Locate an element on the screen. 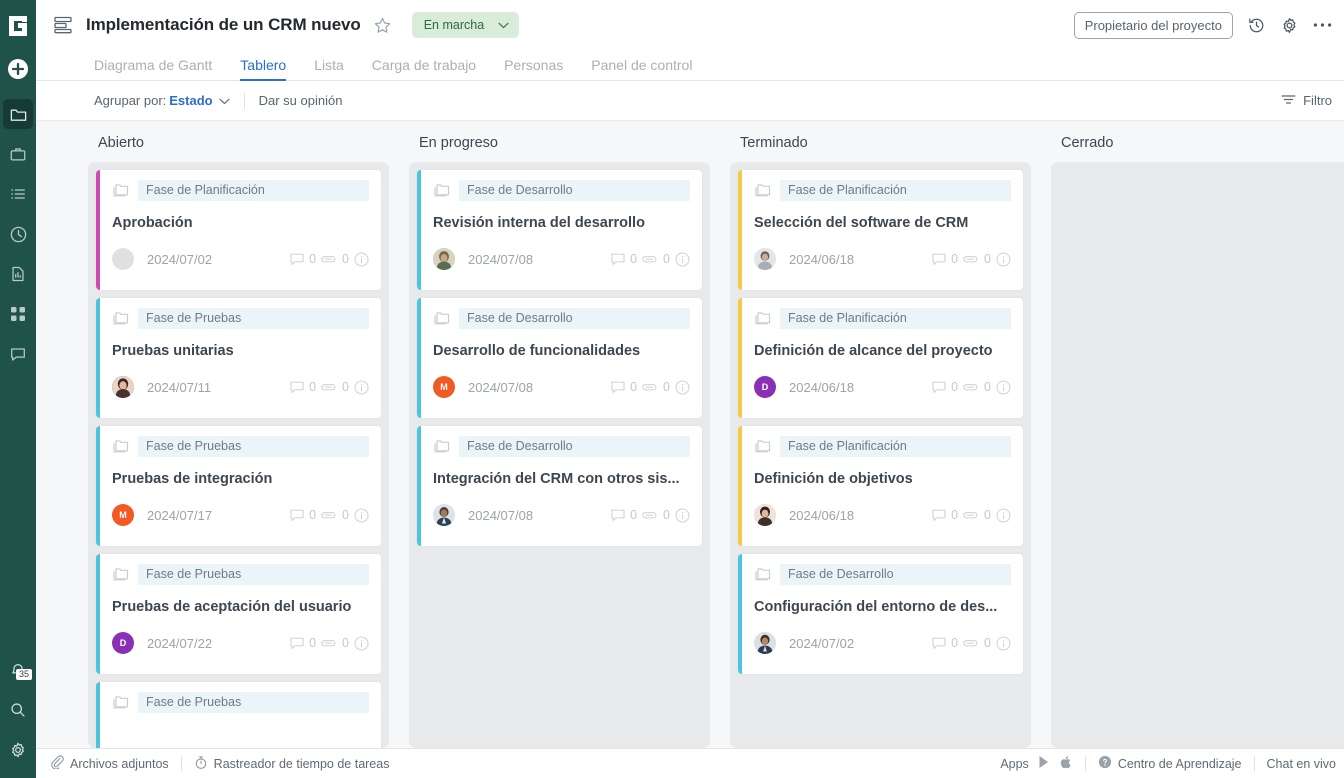 The image size is (1344, 778). time-tracker-button: Rastreador de tiempo de tareas is located at coordinates (291, 764).